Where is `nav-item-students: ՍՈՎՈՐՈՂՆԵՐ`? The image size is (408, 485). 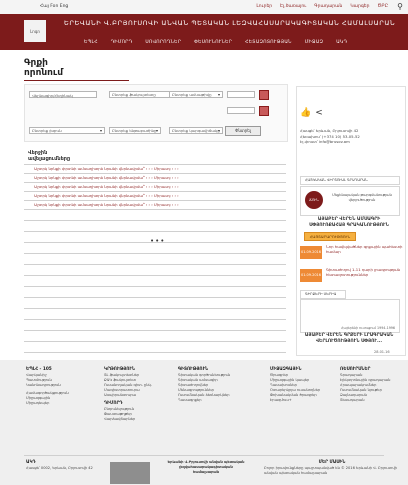
nav-item-students: ՍՈՎՈՐՈՂՆԵՐ is located at coordinates (163, 42).